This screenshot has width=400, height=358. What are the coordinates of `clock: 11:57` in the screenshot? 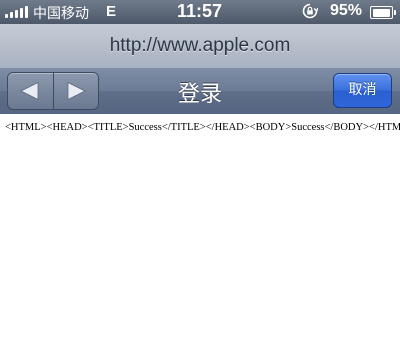 It's located at (200, 11).